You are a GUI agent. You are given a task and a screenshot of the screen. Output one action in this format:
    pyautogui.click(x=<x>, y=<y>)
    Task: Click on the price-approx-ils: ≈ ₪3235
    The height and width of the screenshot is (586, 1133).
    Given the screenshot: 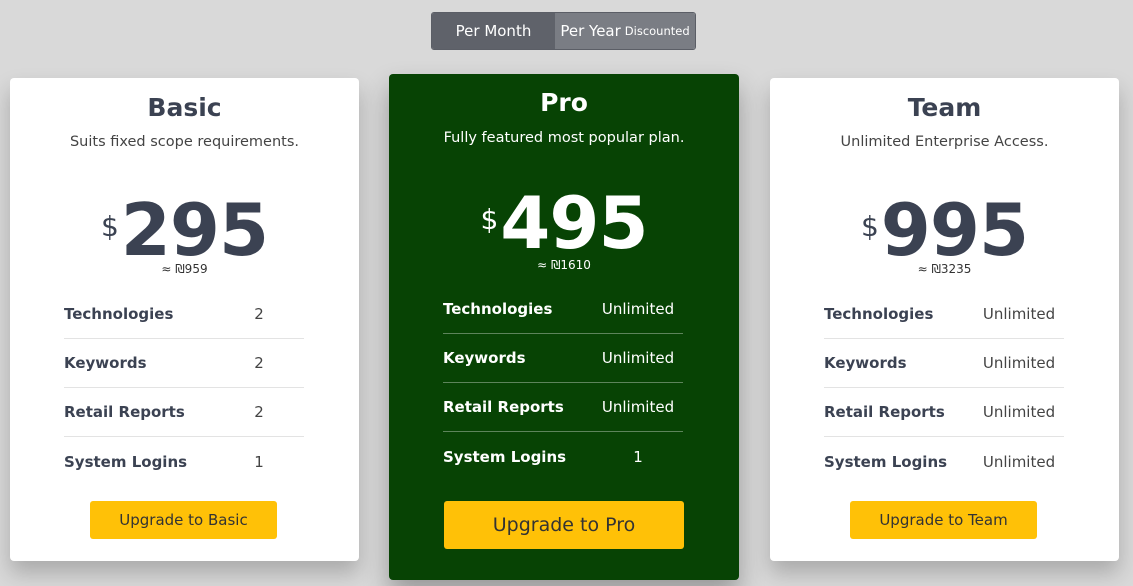 What is the action you would take?
    pyautogui.click(x=944, y=269)
    